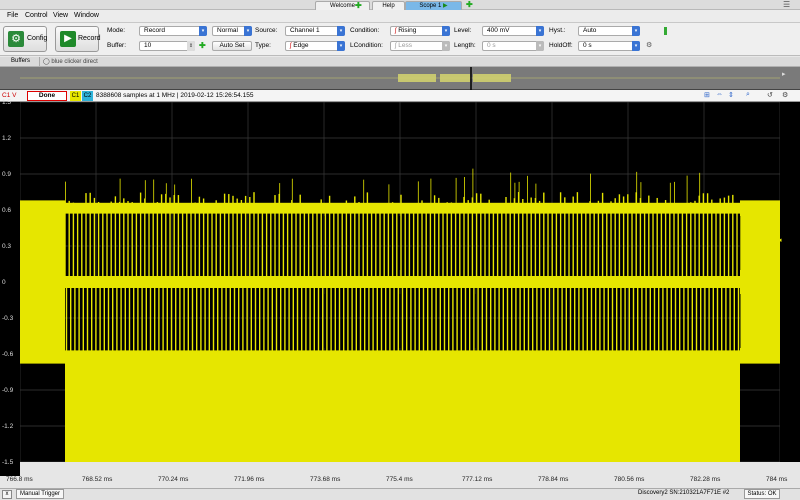 The image size is (800, 500). I want to click on y-tick-label: 0.3, so click(7, 246).